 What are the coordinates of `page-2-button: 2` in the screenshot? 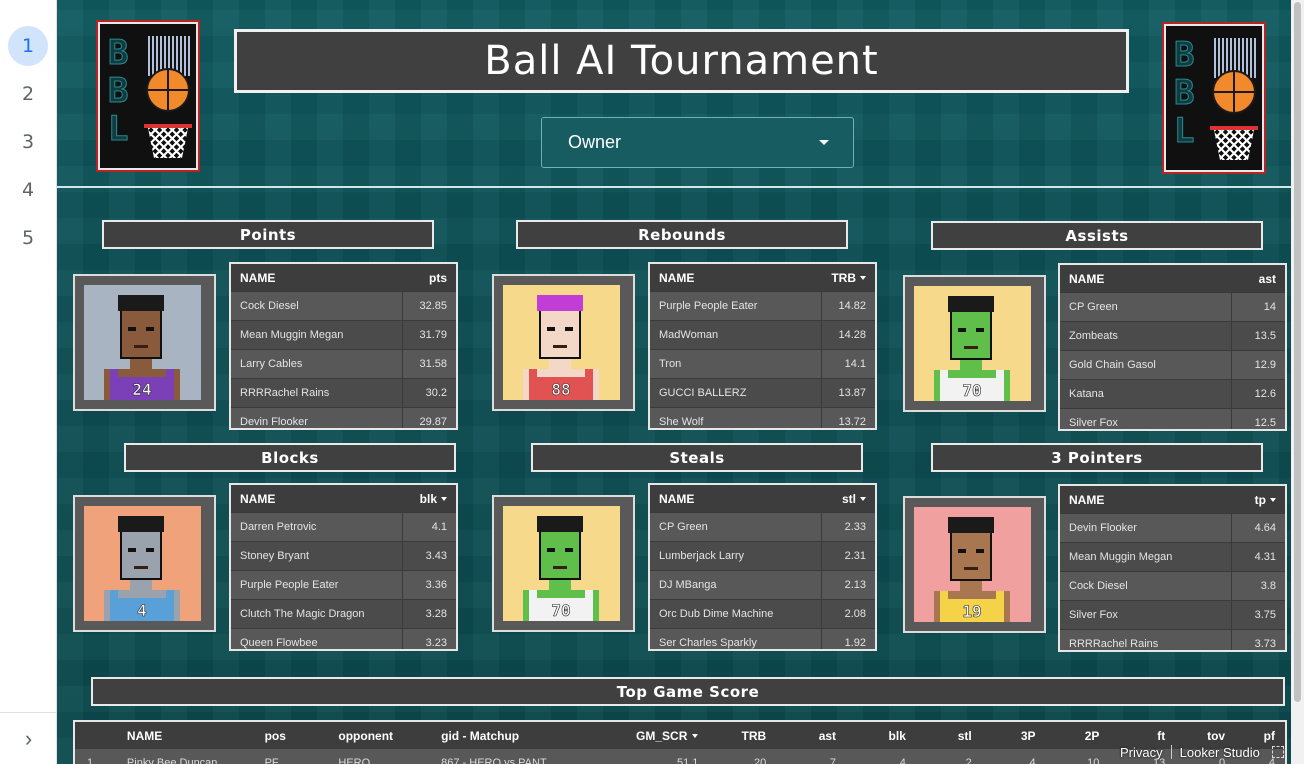 It's located at (28, 94).